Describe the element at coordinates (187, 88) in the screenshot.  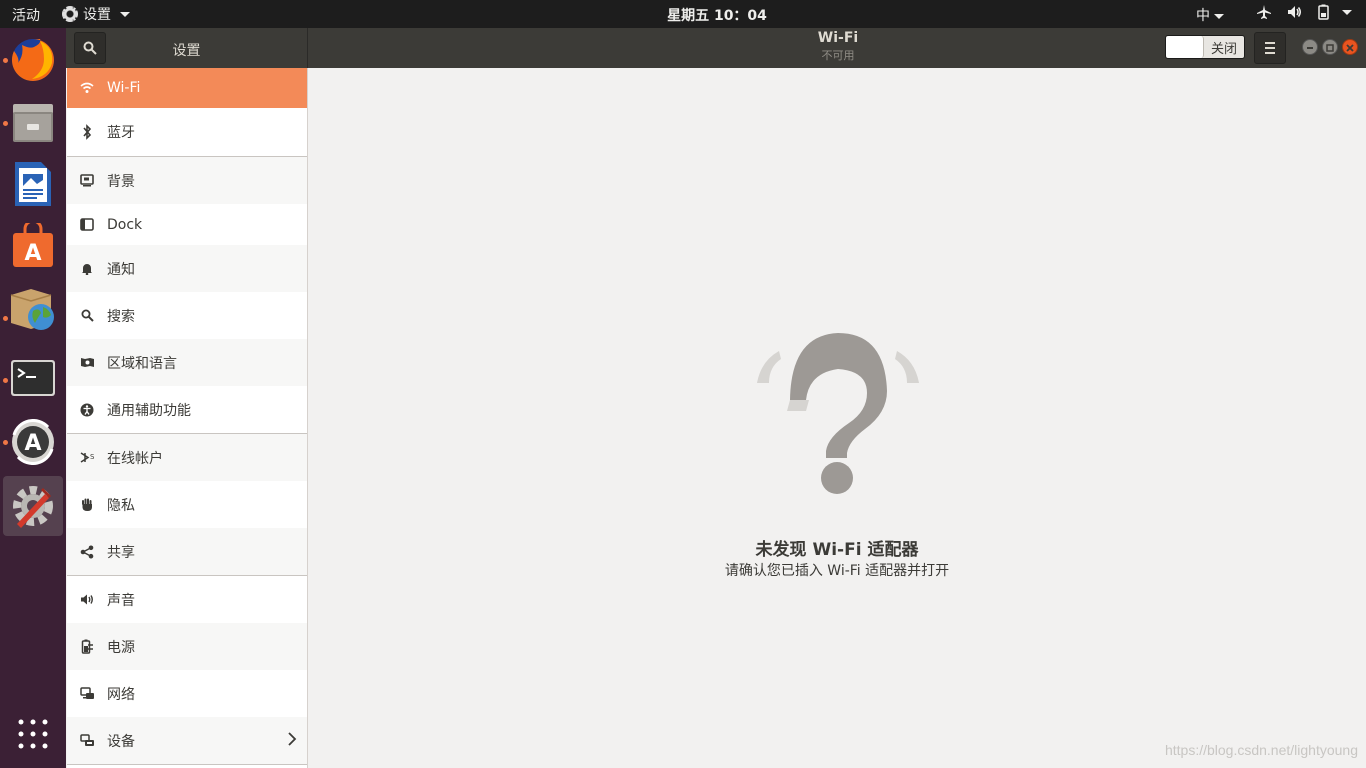
I see `sidebar-item-wifi: Wi-Fi` at that location.